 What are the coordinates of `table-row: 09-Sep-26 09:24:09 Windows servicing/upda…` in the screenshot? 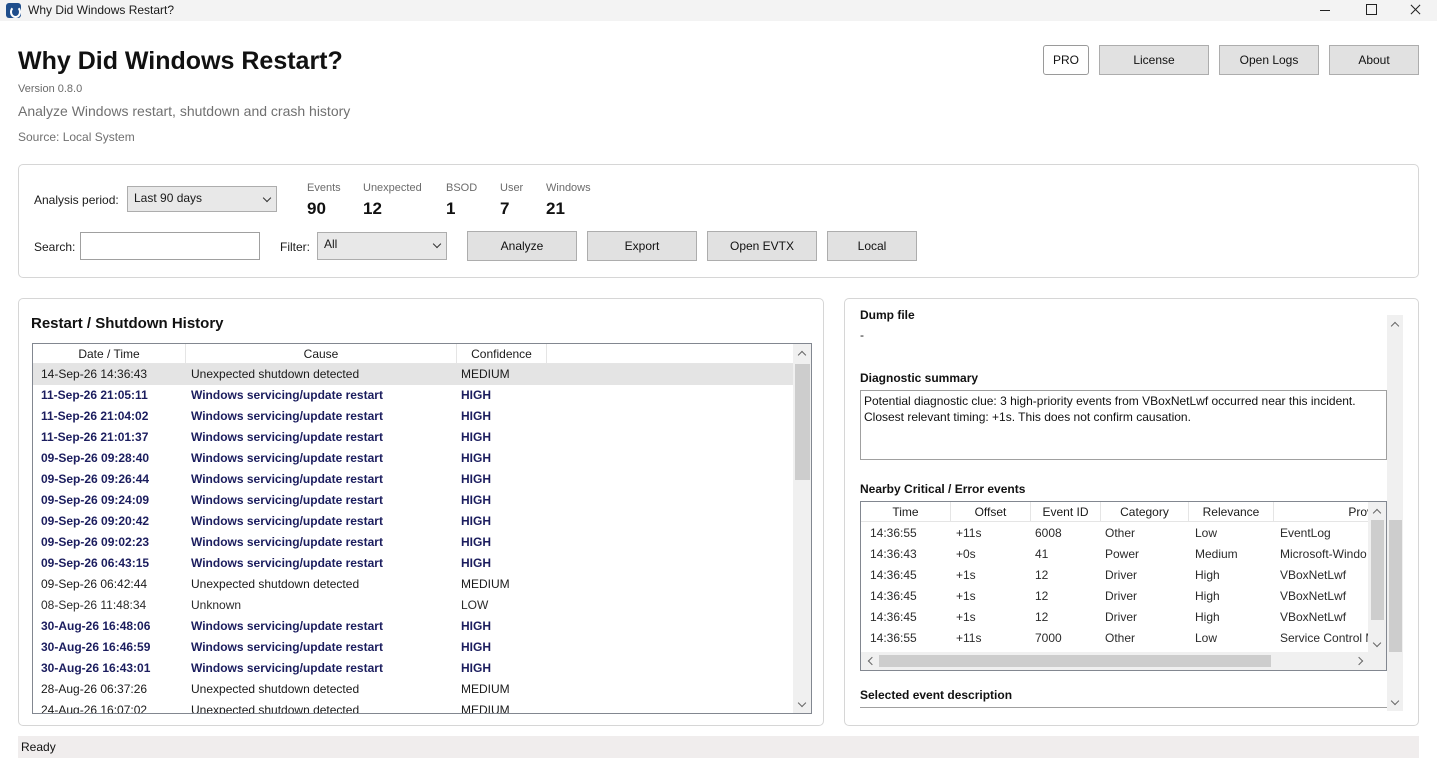 It's located at (413, 500).